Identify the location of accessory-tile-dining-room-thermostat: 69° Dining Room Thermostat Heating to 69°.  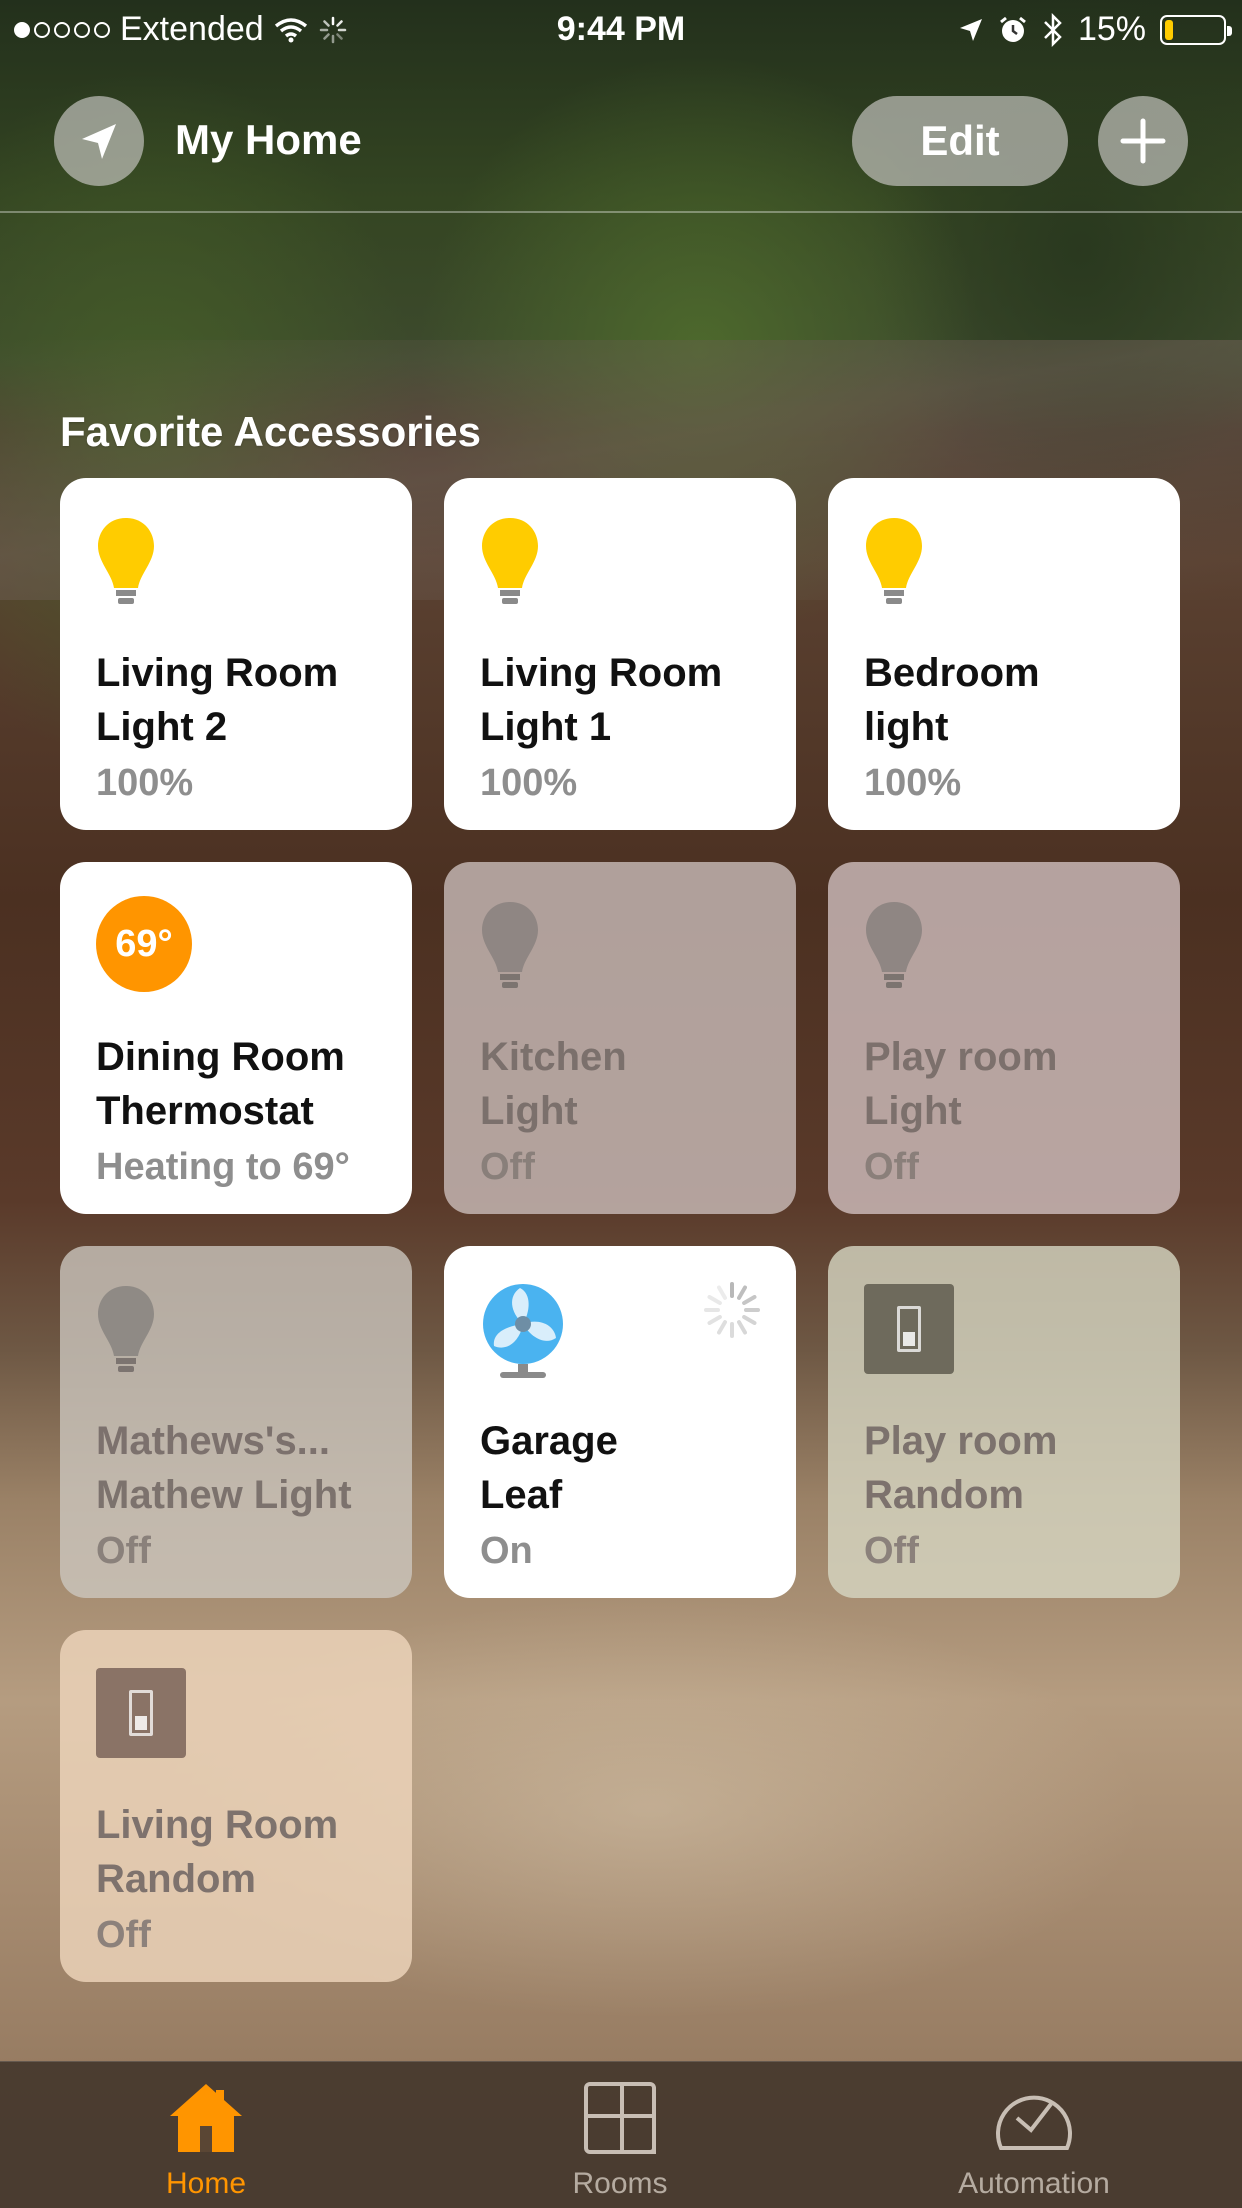
(236, 1038).